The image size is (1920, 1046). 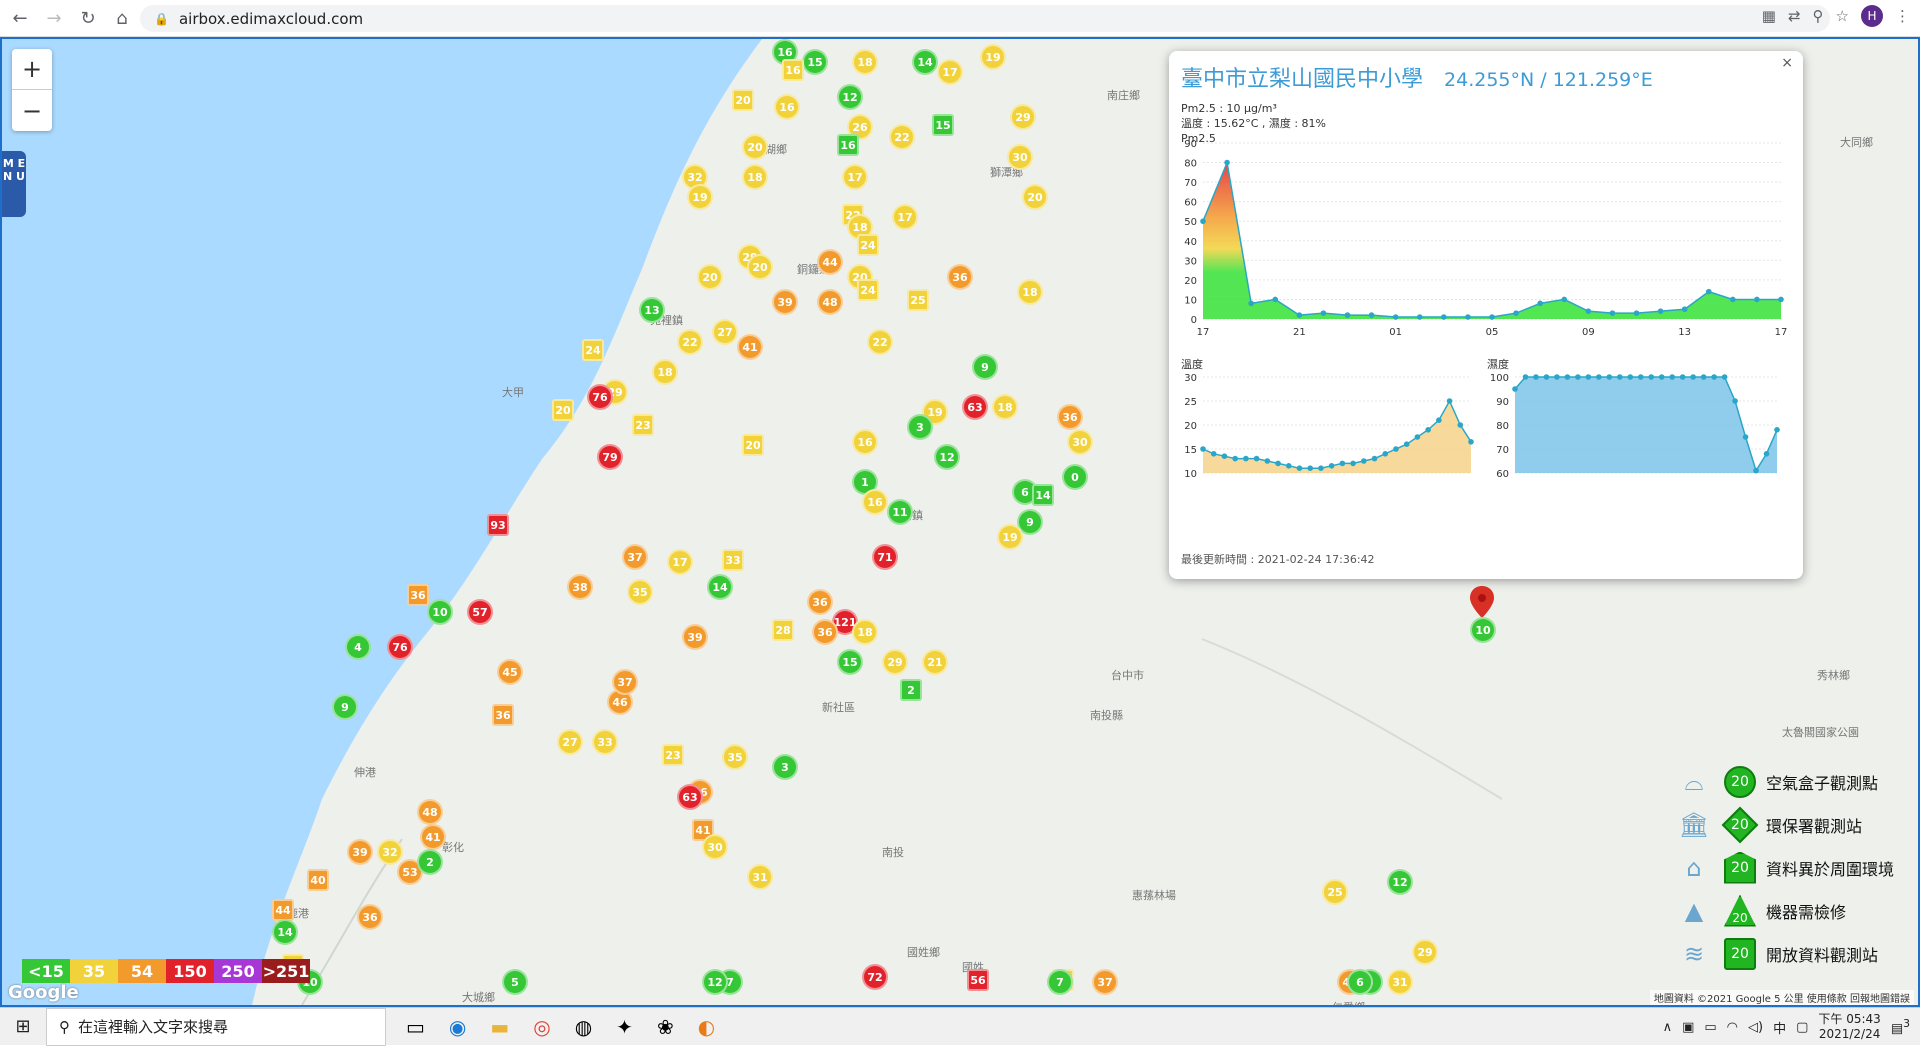 I want to click on chrome-icon: ◎, so click(x=541, y=1027).